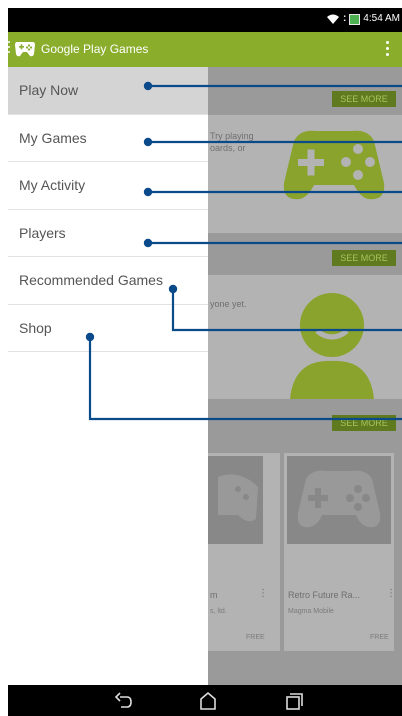  I want to click on drawer-item-my-games: My Games, so click(108, 138).